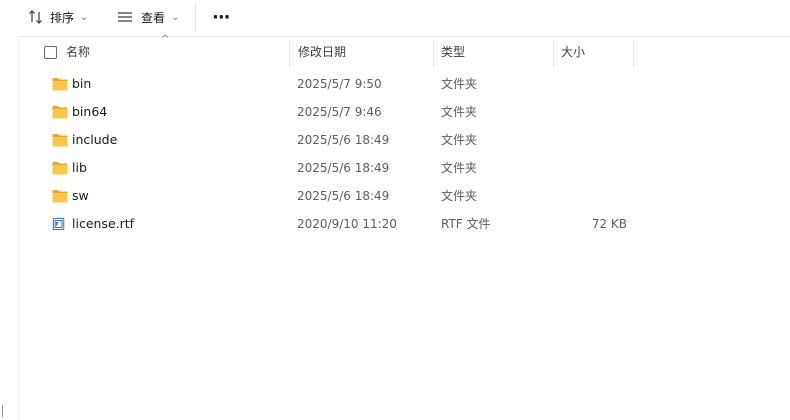 The image size is (790, 420). What do you see at coordinates (395, 18) in the screenshot?
I see `command-bar: 排序 ⌄ 查看 ⌄ ···` at bounding box center [395, 18].